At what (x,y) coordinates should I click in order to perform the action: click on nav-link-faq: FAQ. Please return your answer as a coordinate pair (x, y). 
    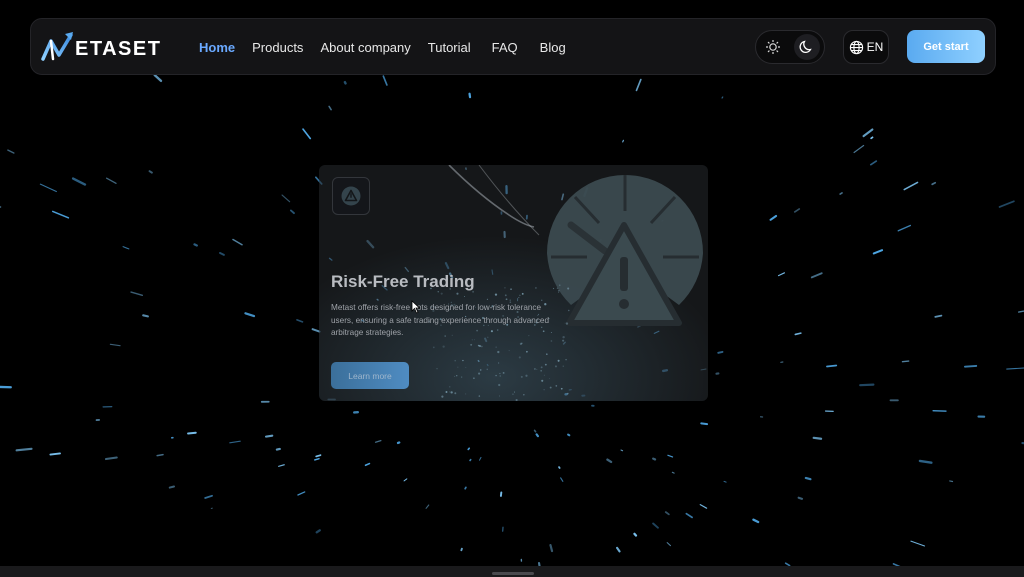
    Looking at the image, I should click on (505, 47).